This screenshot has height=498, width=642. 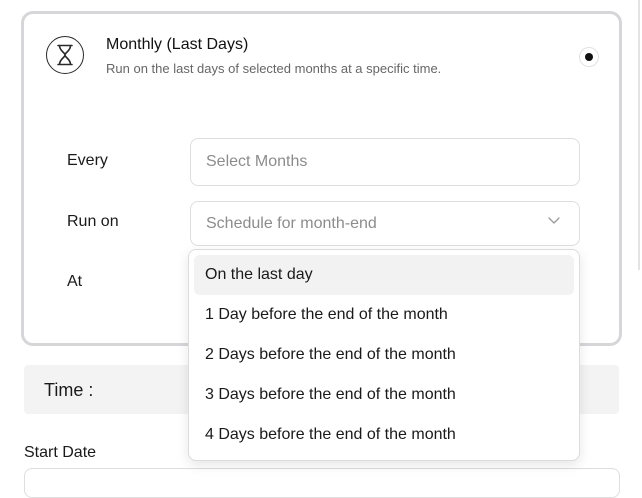 What do you see at coordinates (93, 221) in the screenshot?
I see `run-on-label: Run on` at bounding box center [93, 221].